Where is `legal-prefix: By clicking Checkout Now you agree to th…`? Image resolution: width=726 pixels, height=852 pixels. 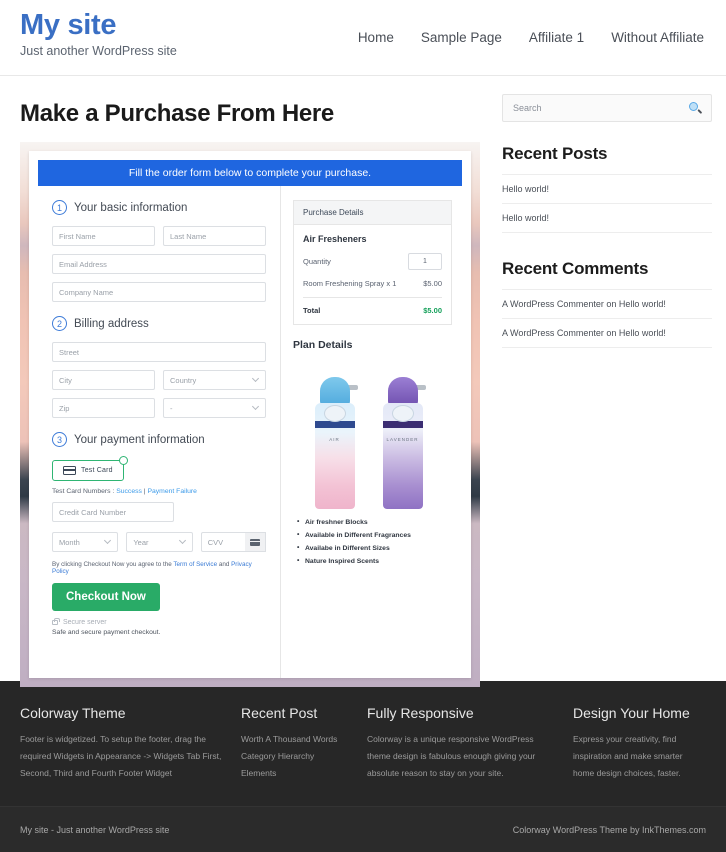 legal-prefix: By clicking Checkout Now you agree to th… is located at coordinates (112, 564).